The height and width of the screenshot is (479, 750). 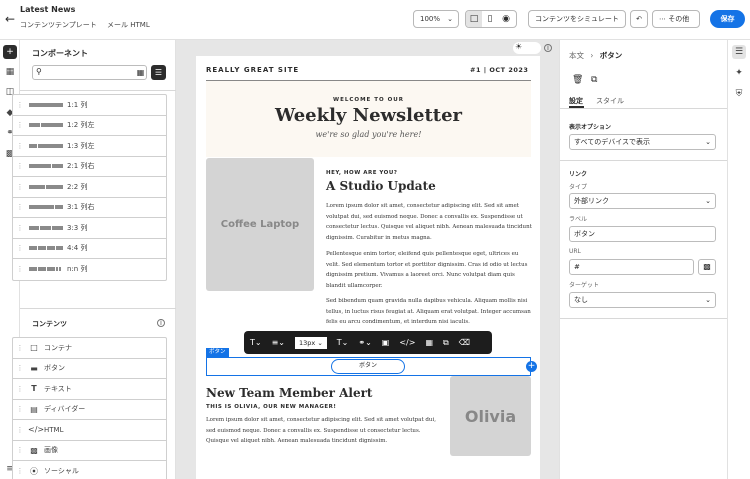 What do you see at coordinates (527, 48) in the screenshot?
I see `theme-toggle: ☀` at bounding box center [527, 48].